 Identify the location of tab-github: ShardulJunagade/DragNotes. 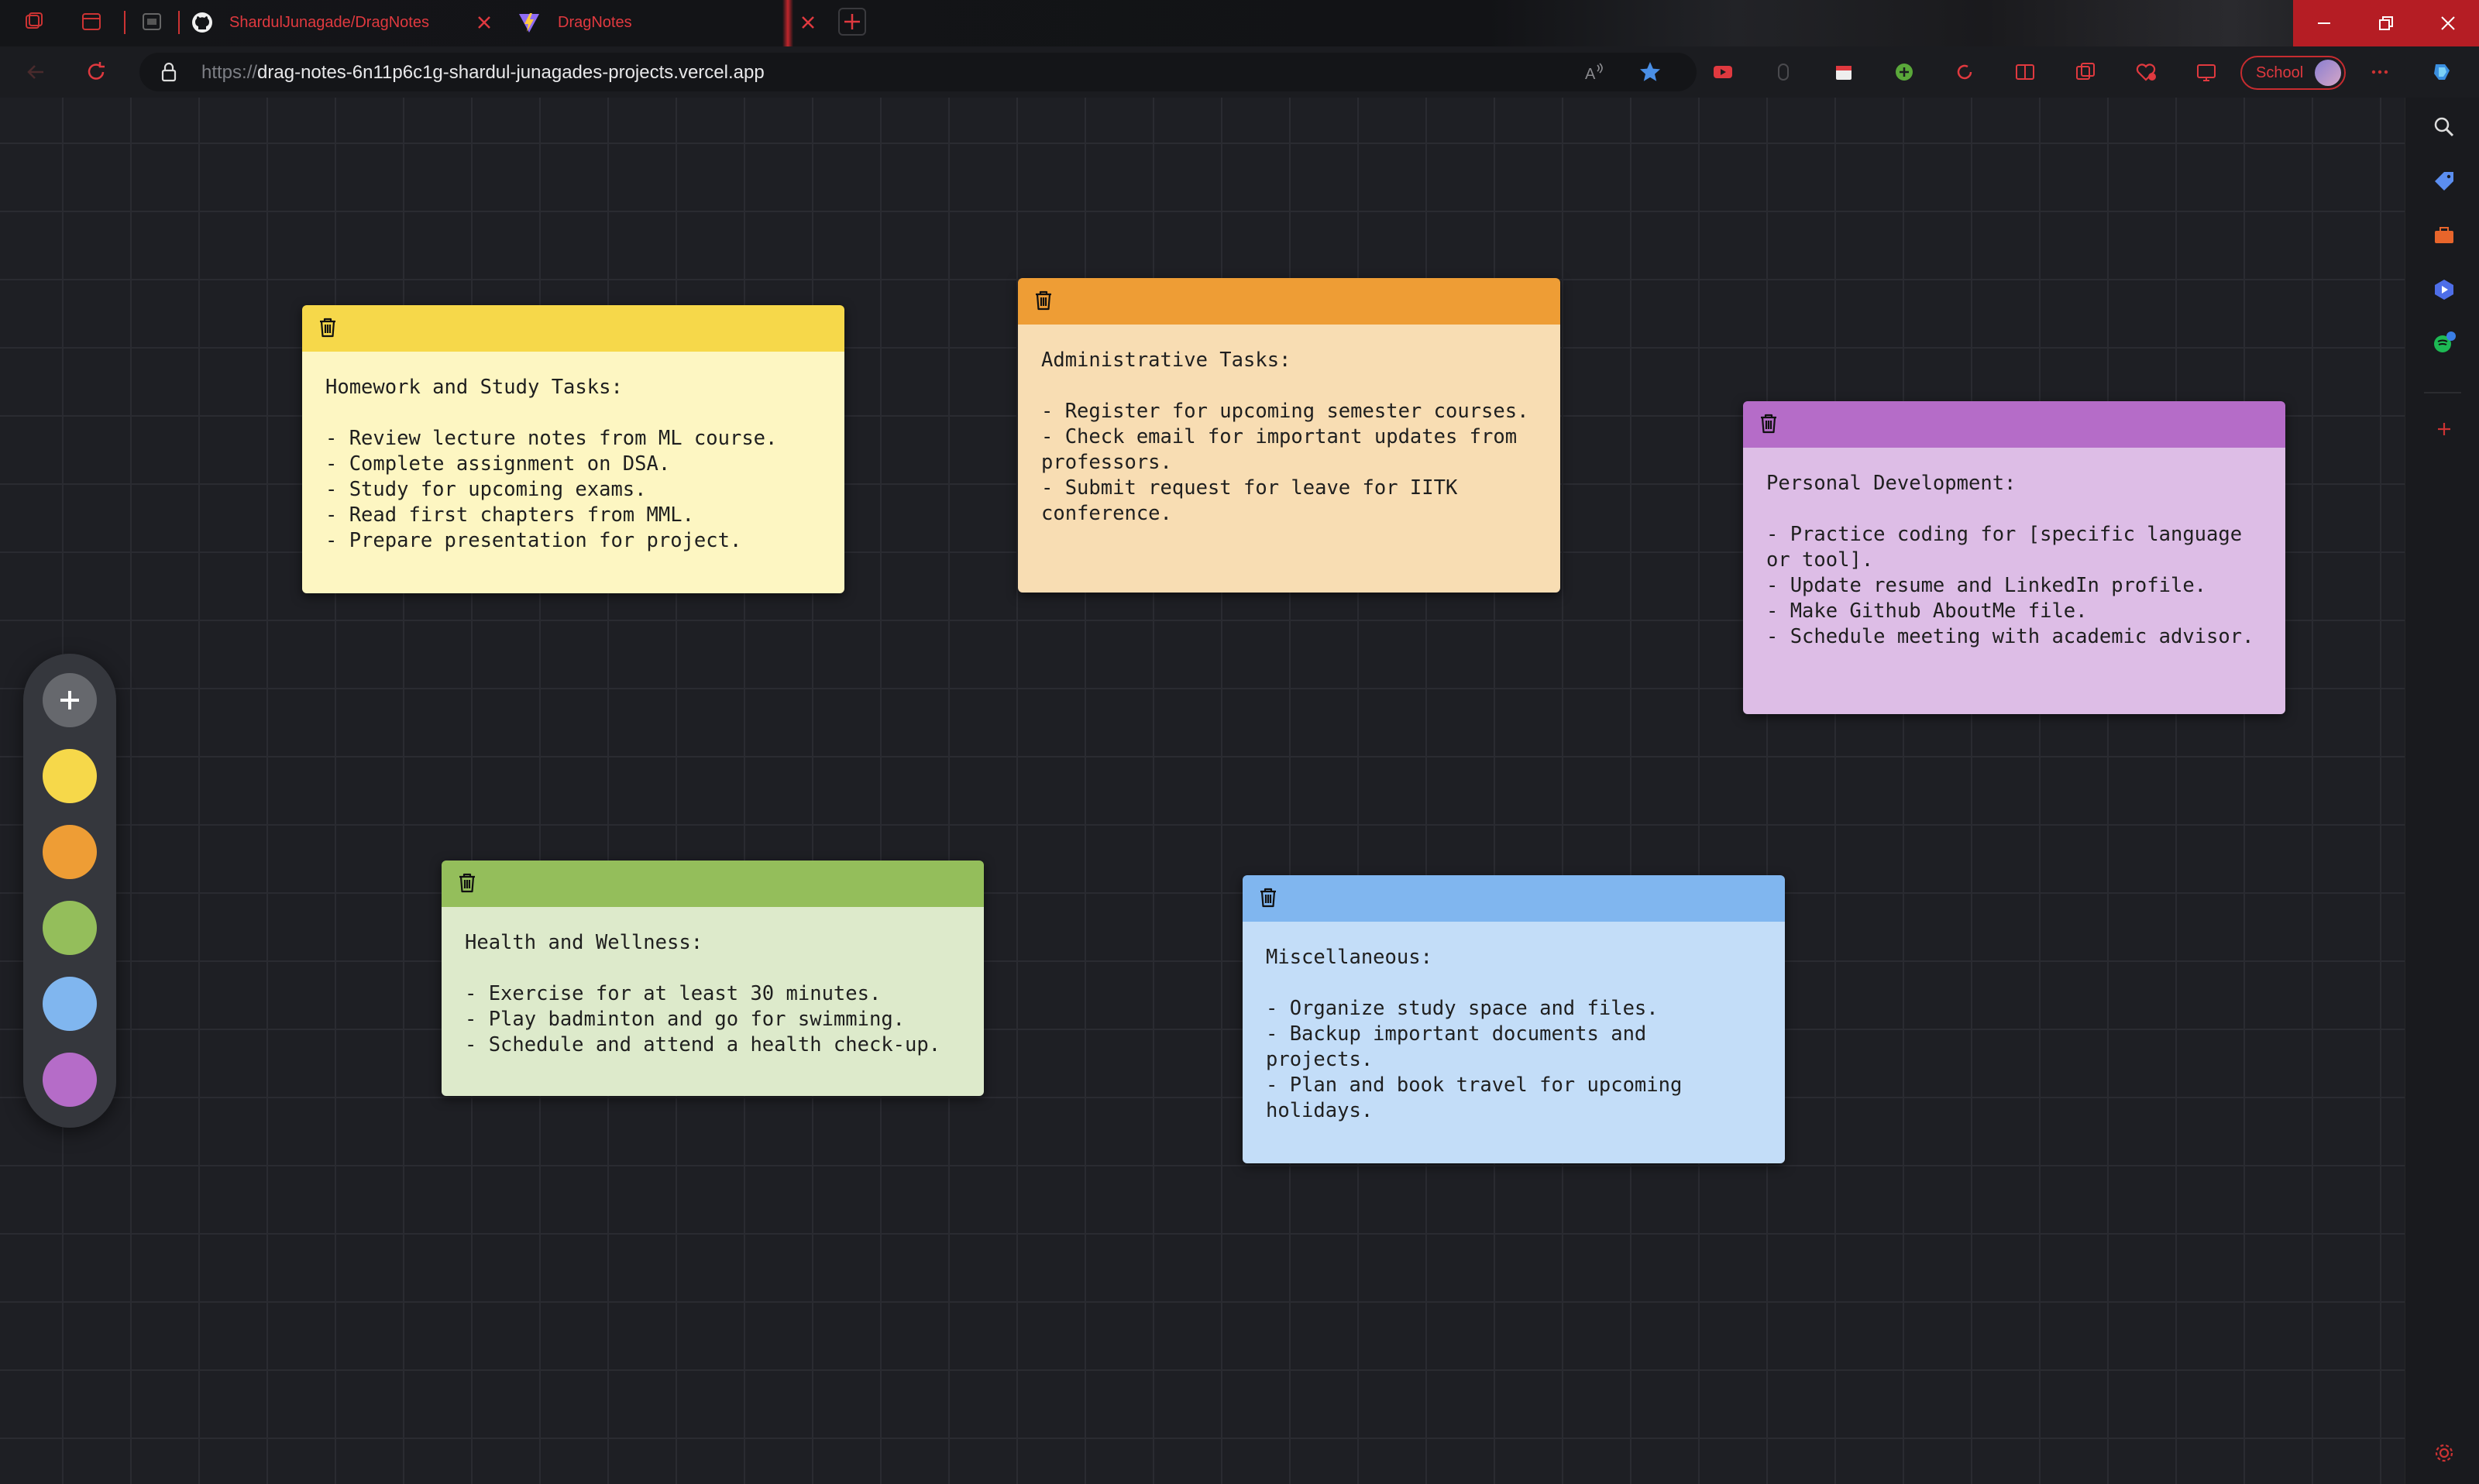
(345, 22).